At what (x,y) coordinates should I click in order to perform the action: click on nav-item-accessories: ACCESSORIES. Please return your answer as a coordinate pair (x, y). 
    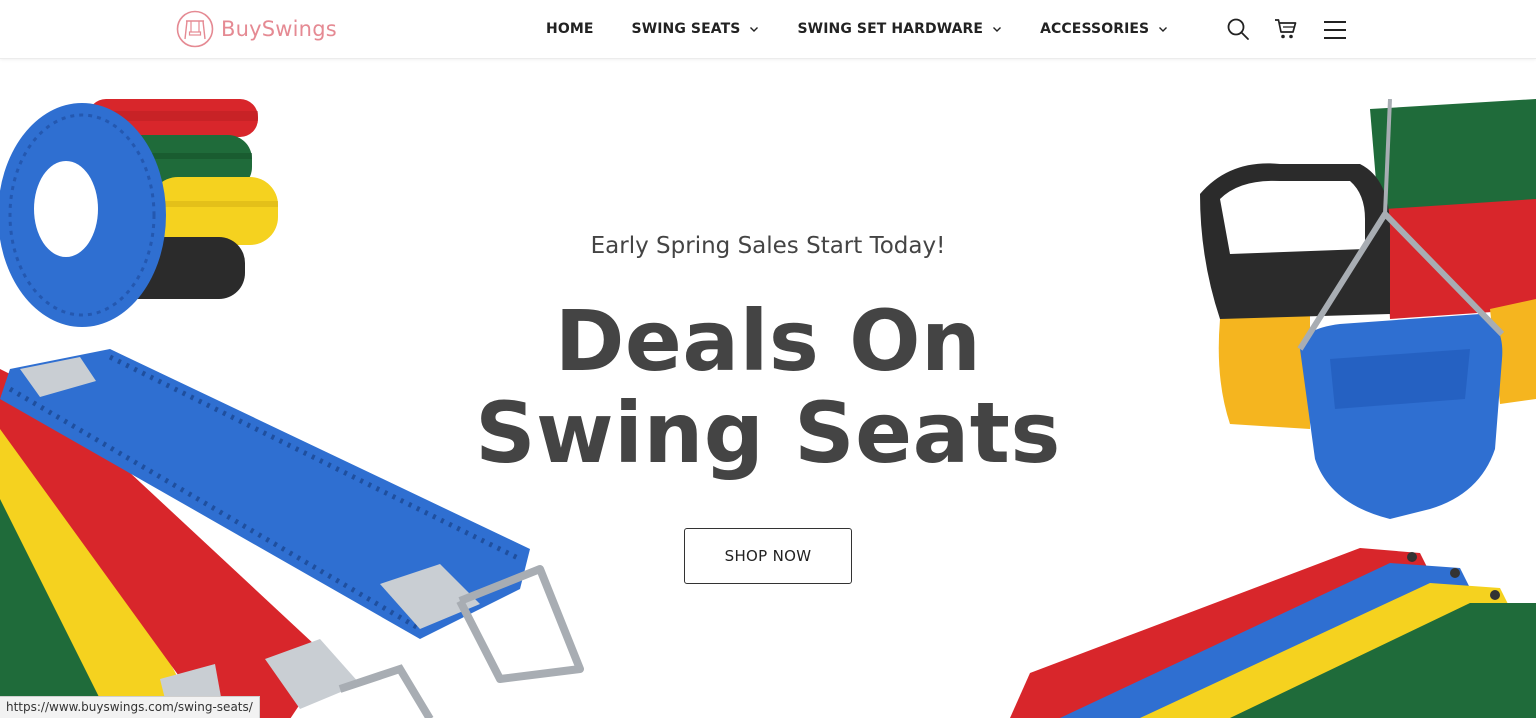
    Looking at the image, I should click on (1104, 29).